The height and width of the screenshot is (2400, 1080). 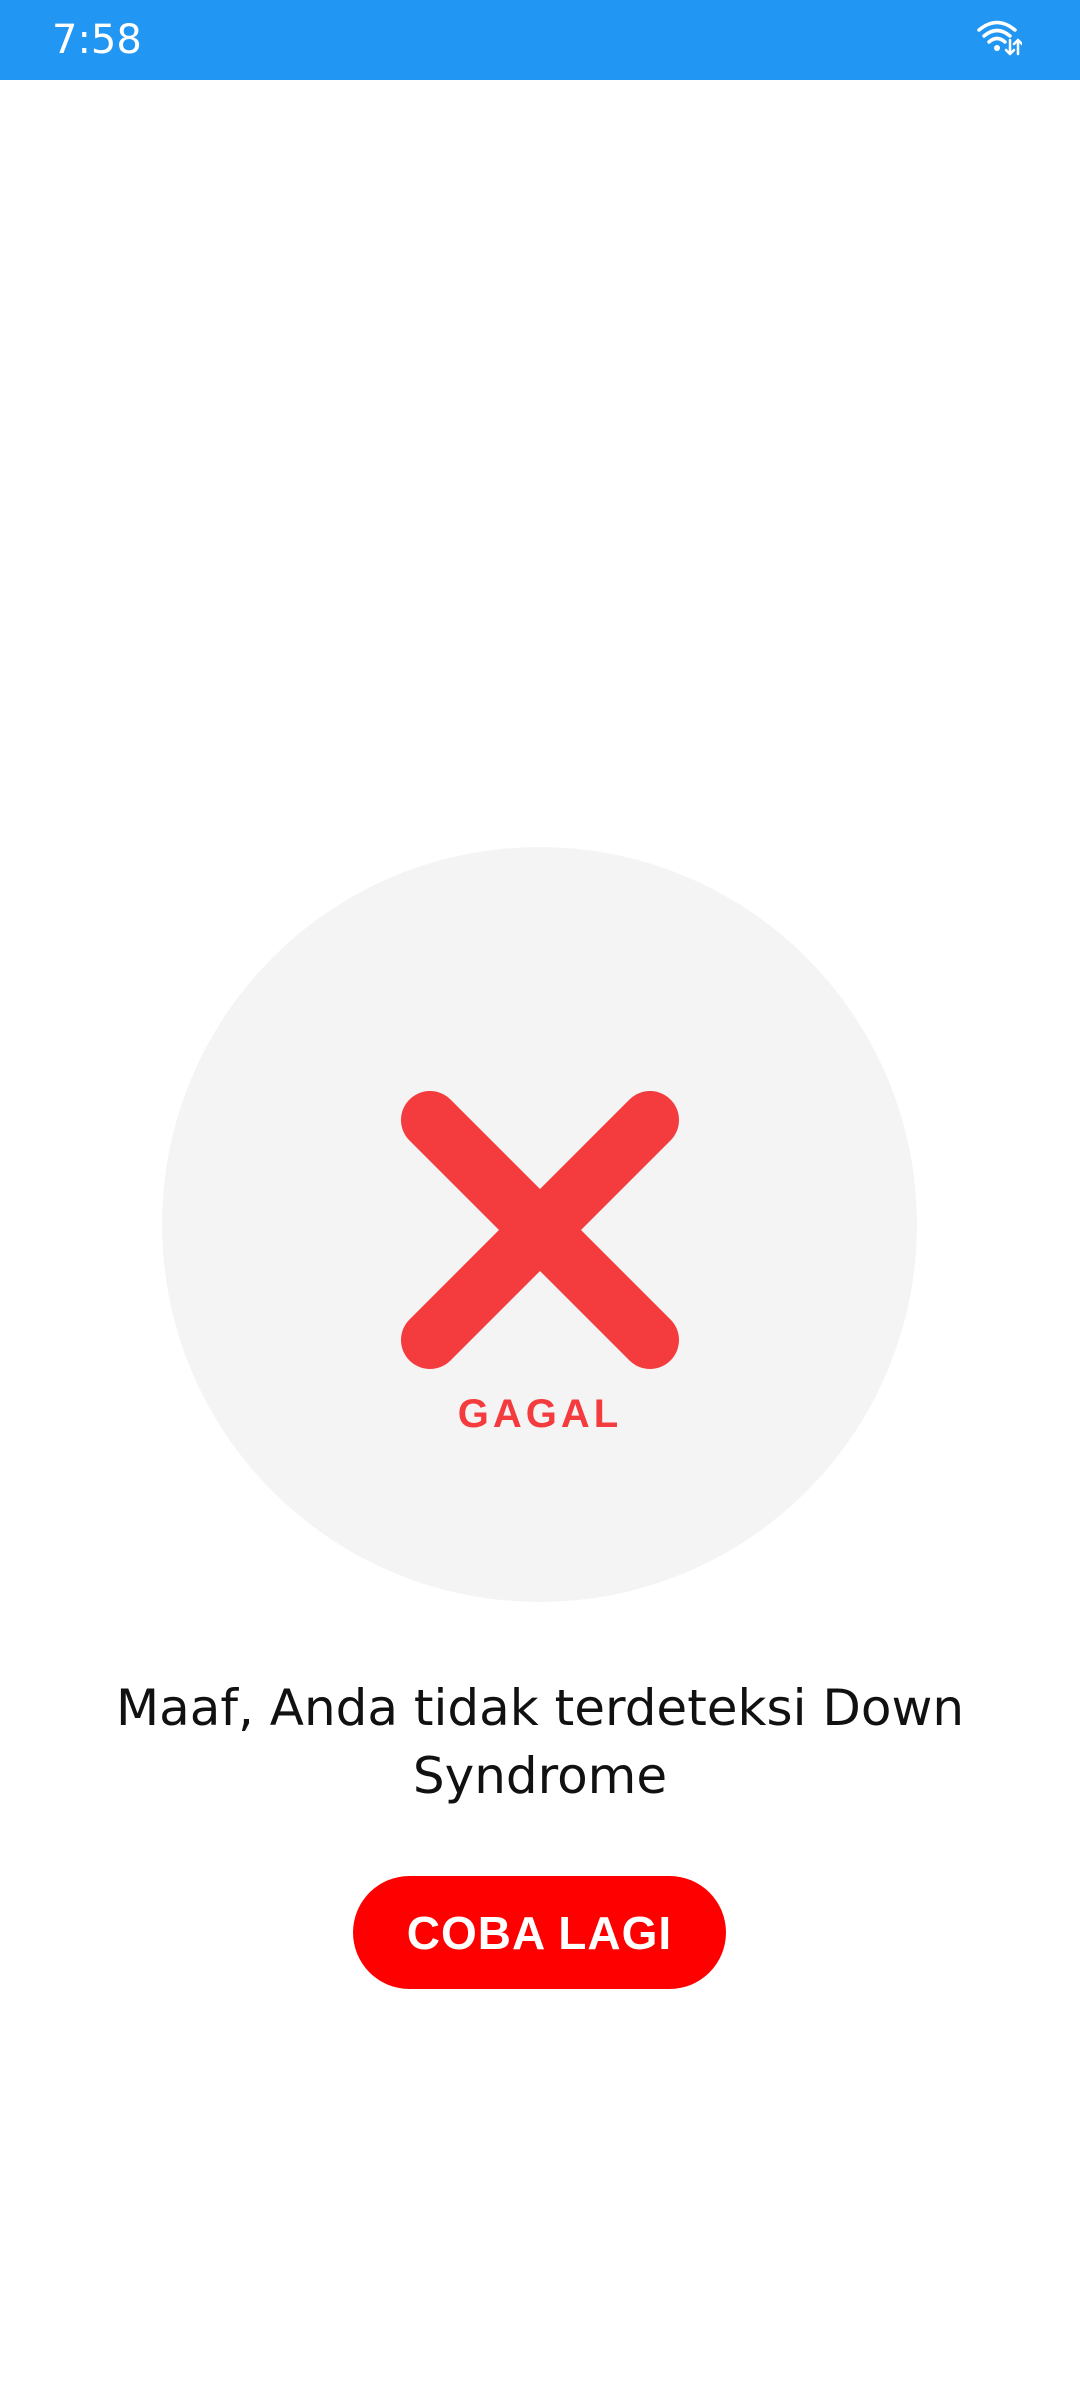 I want to click on close-icon, so click(x=540, y=1230).